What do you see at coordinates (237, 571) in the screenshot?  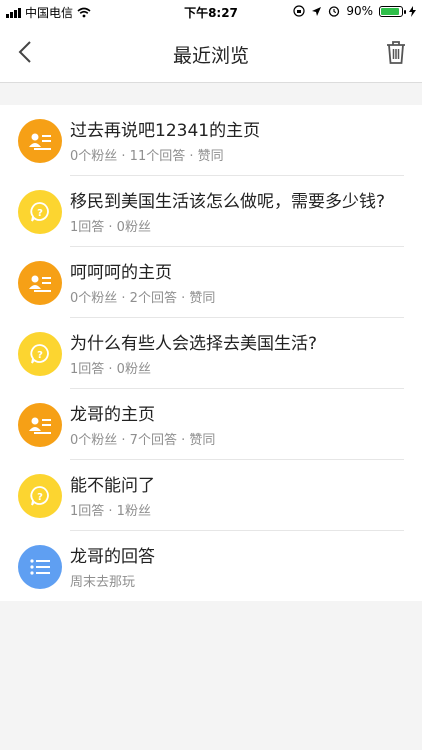 I see `list-item-text: 龙哥的回答周末去那玩` at bounding box center [237, 571].